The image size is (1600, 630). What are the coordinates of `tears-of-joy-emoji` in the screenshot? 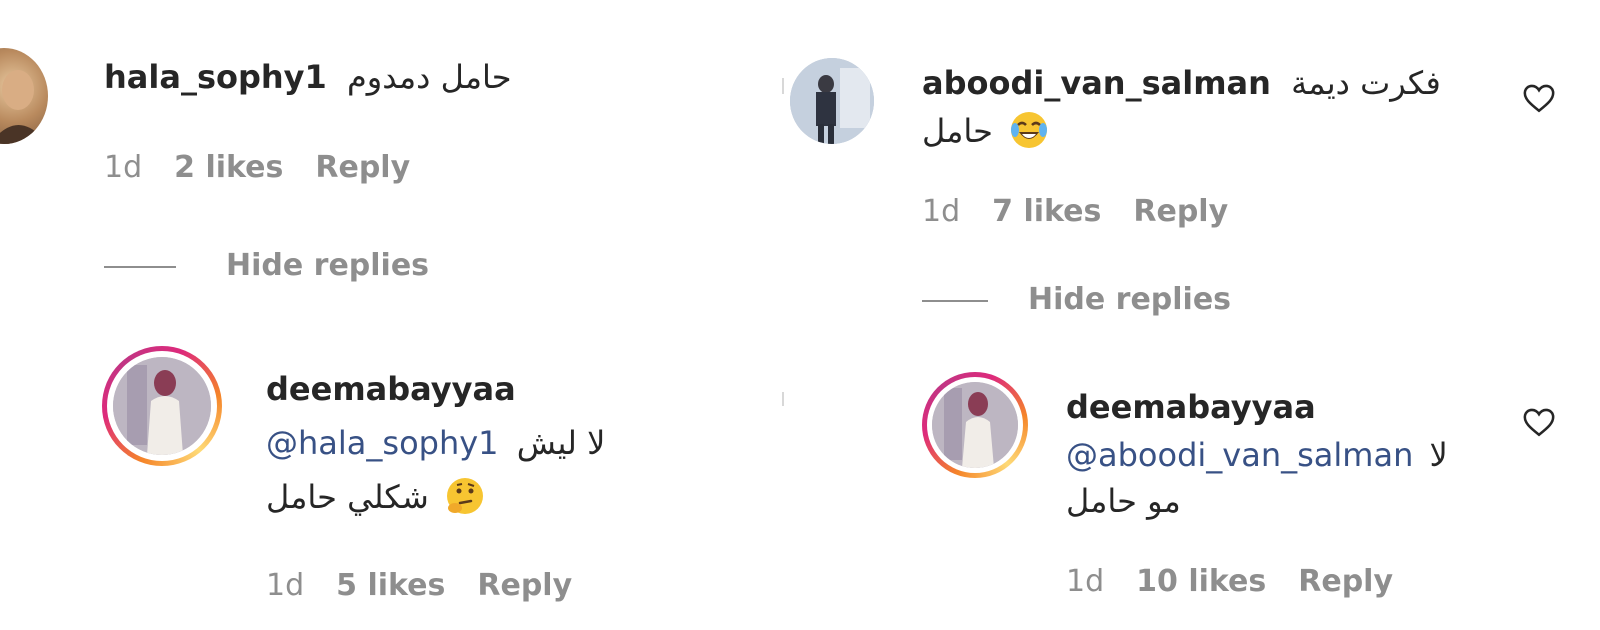 It's located at (1029, 130).